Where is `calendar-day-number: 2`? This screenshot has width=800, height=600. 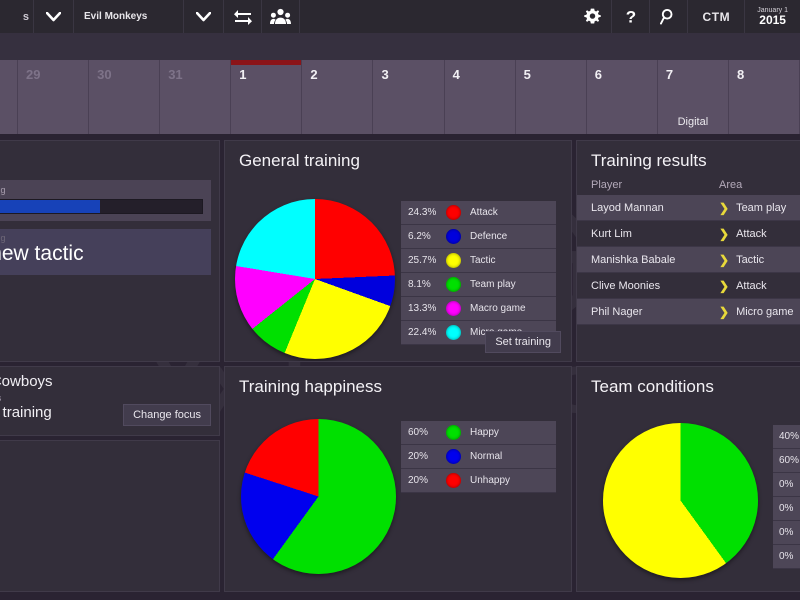 calendar-day-number: 2 is located at coordinates (314, 74).